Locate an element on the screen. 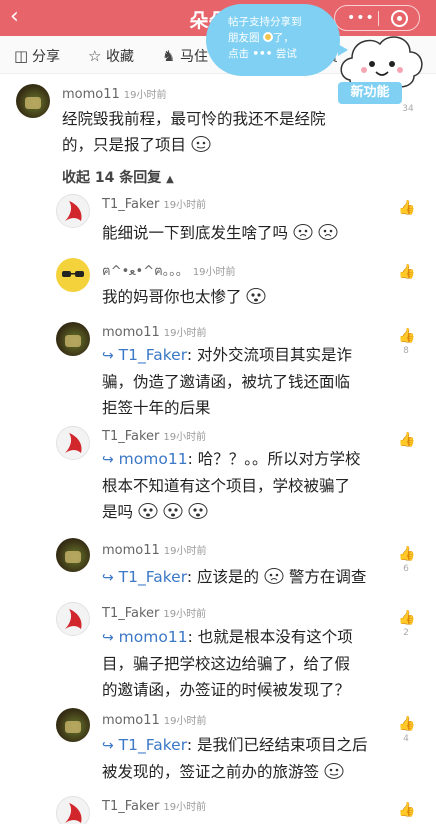  share-tooltip: 帖子支持分享到 朋友圈 了， 点击 ••• 尝试 is located at coordinates (277, 40).